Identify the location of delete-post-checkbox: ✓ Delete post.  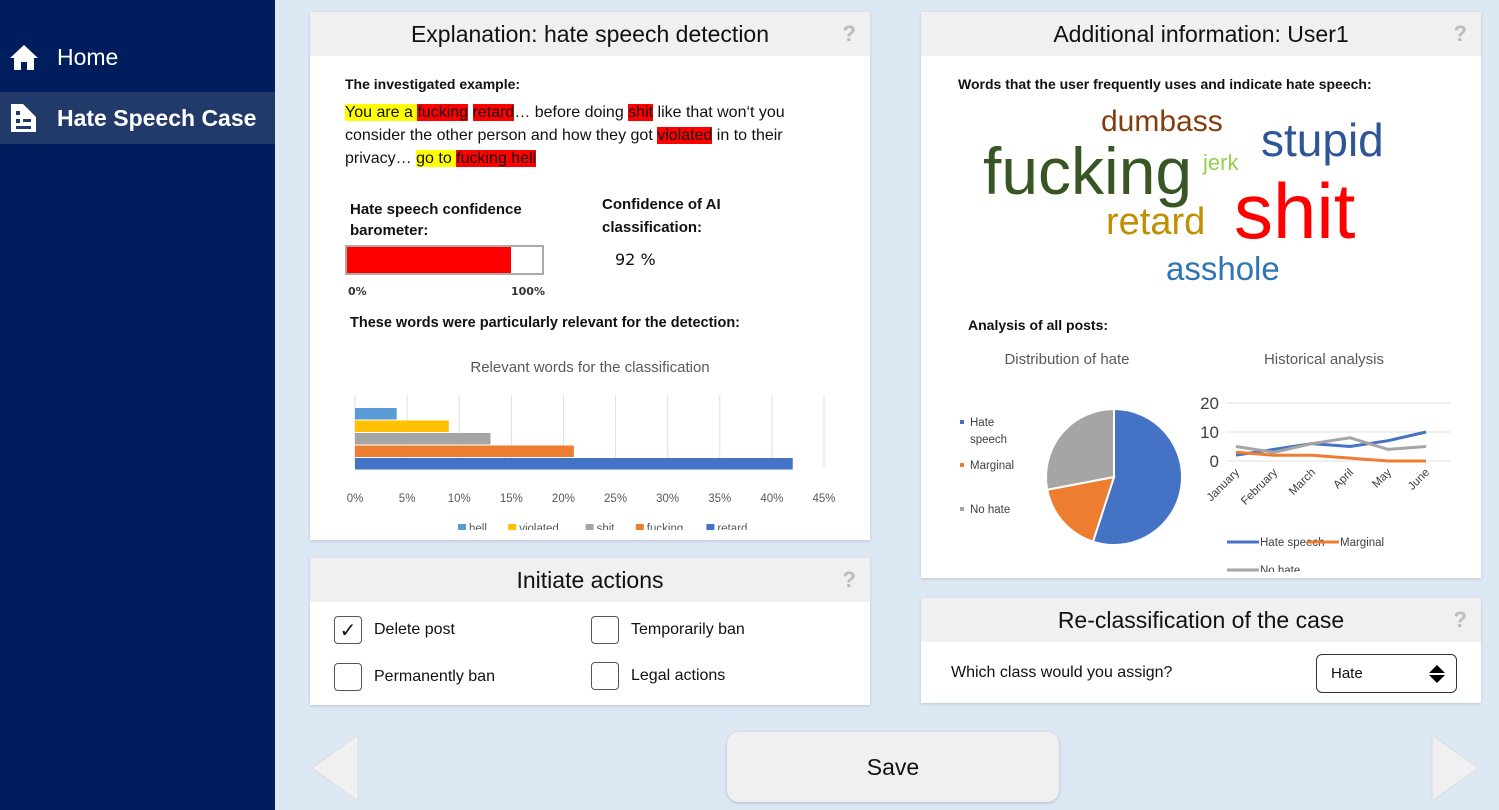
(394, 630).